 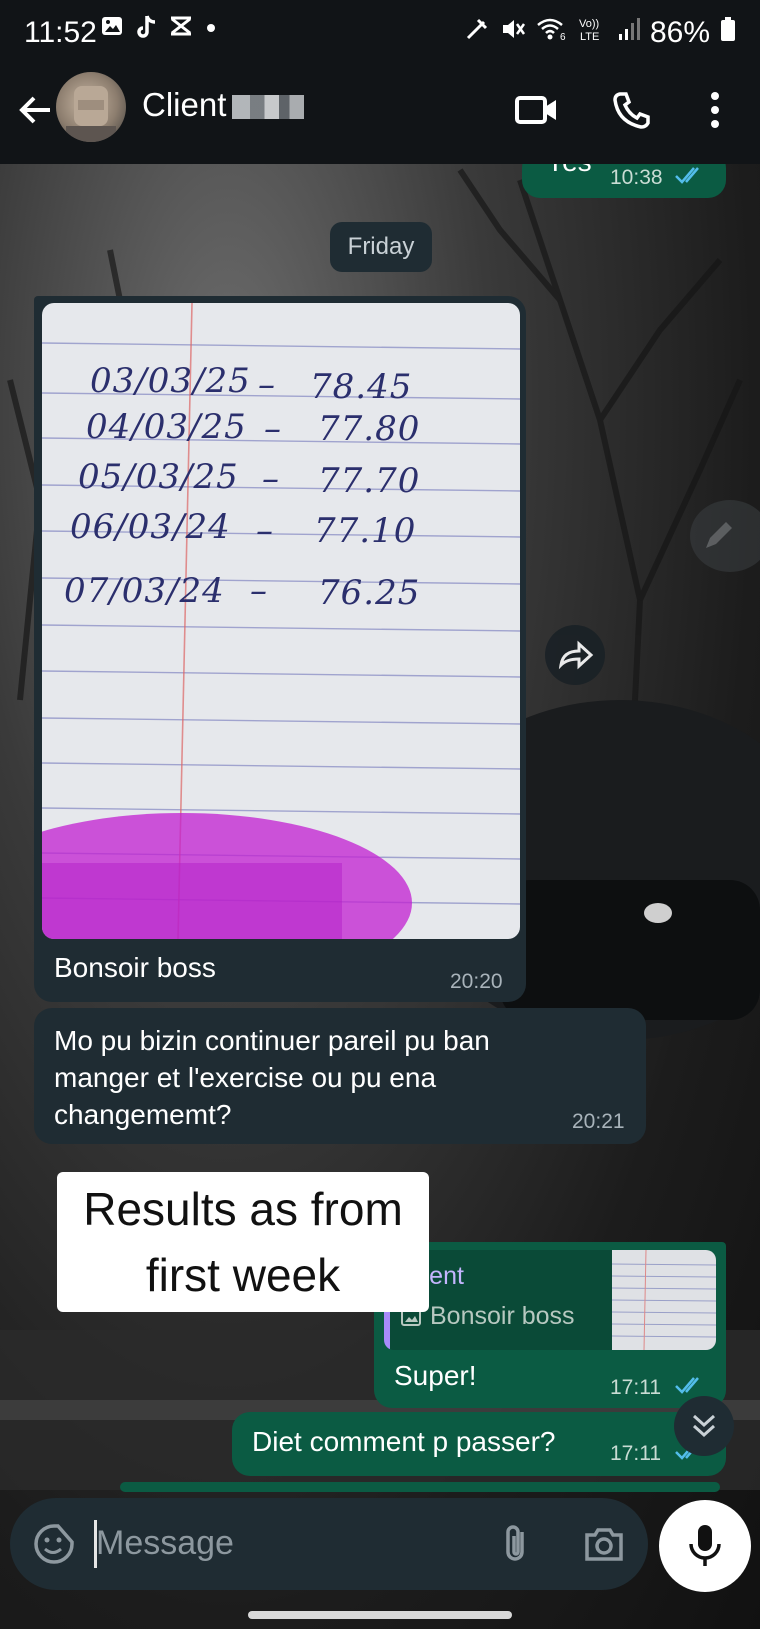 I want to click on hw-date-5: 07/03/24, so click(x=144, y=591).